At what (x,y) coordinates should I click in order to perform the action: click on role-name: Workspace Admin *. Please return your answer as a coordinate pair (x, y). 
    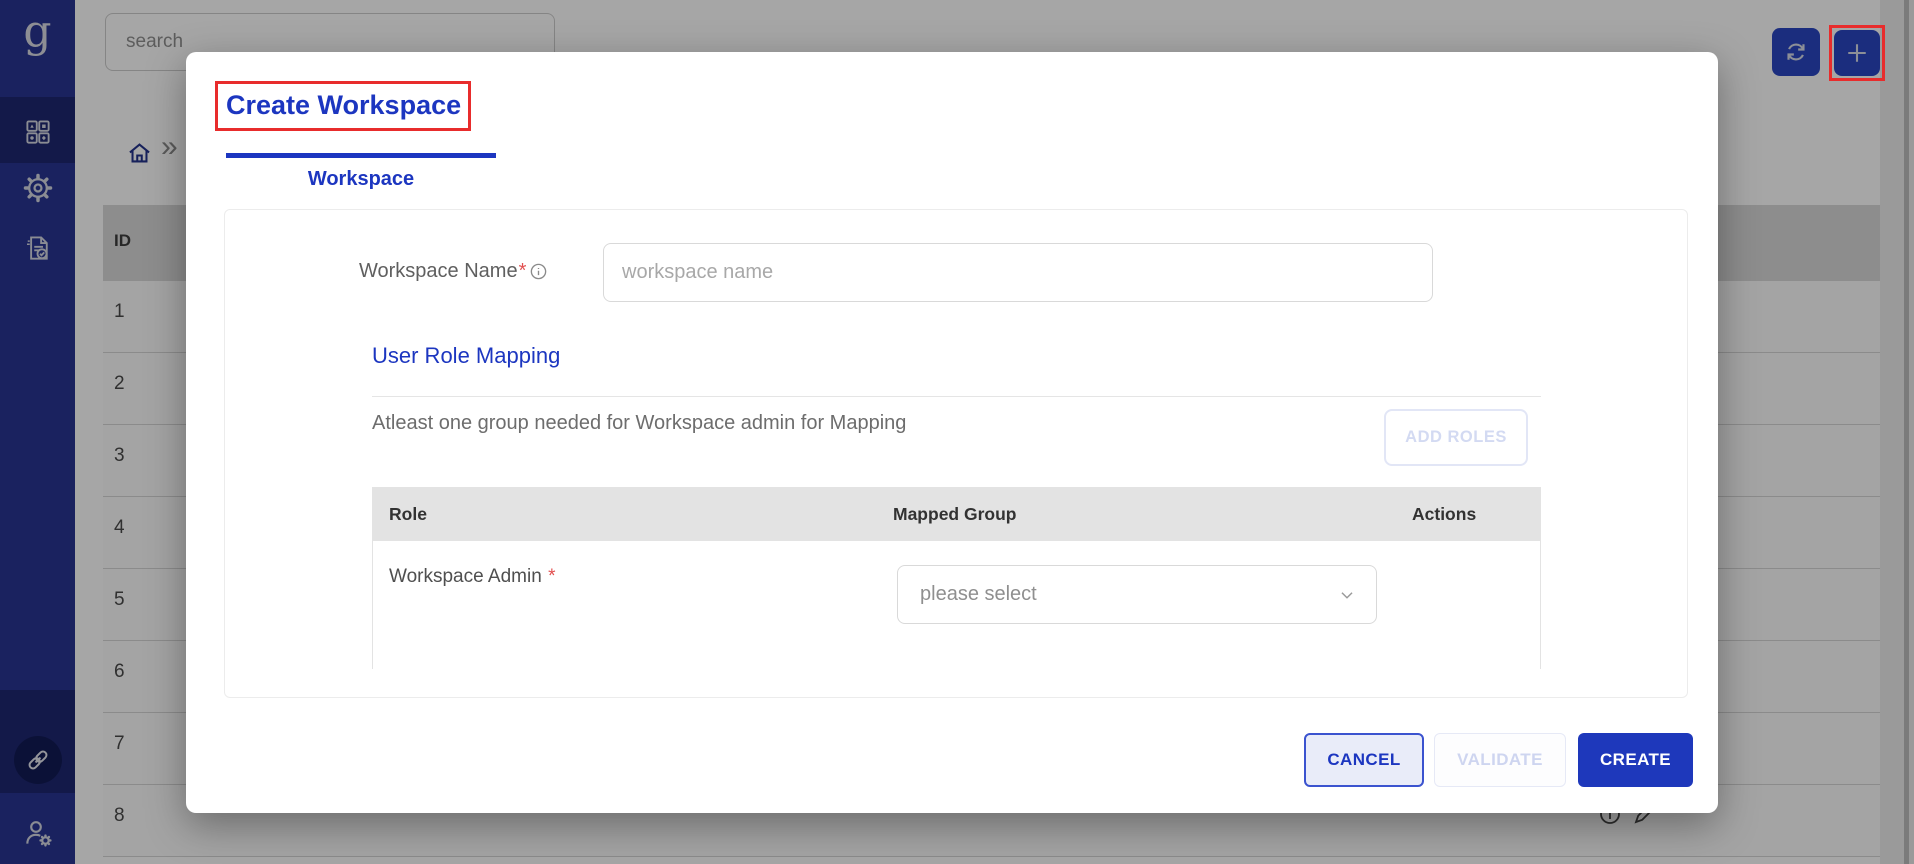
    Looking at the image, I should click on (472, 577).